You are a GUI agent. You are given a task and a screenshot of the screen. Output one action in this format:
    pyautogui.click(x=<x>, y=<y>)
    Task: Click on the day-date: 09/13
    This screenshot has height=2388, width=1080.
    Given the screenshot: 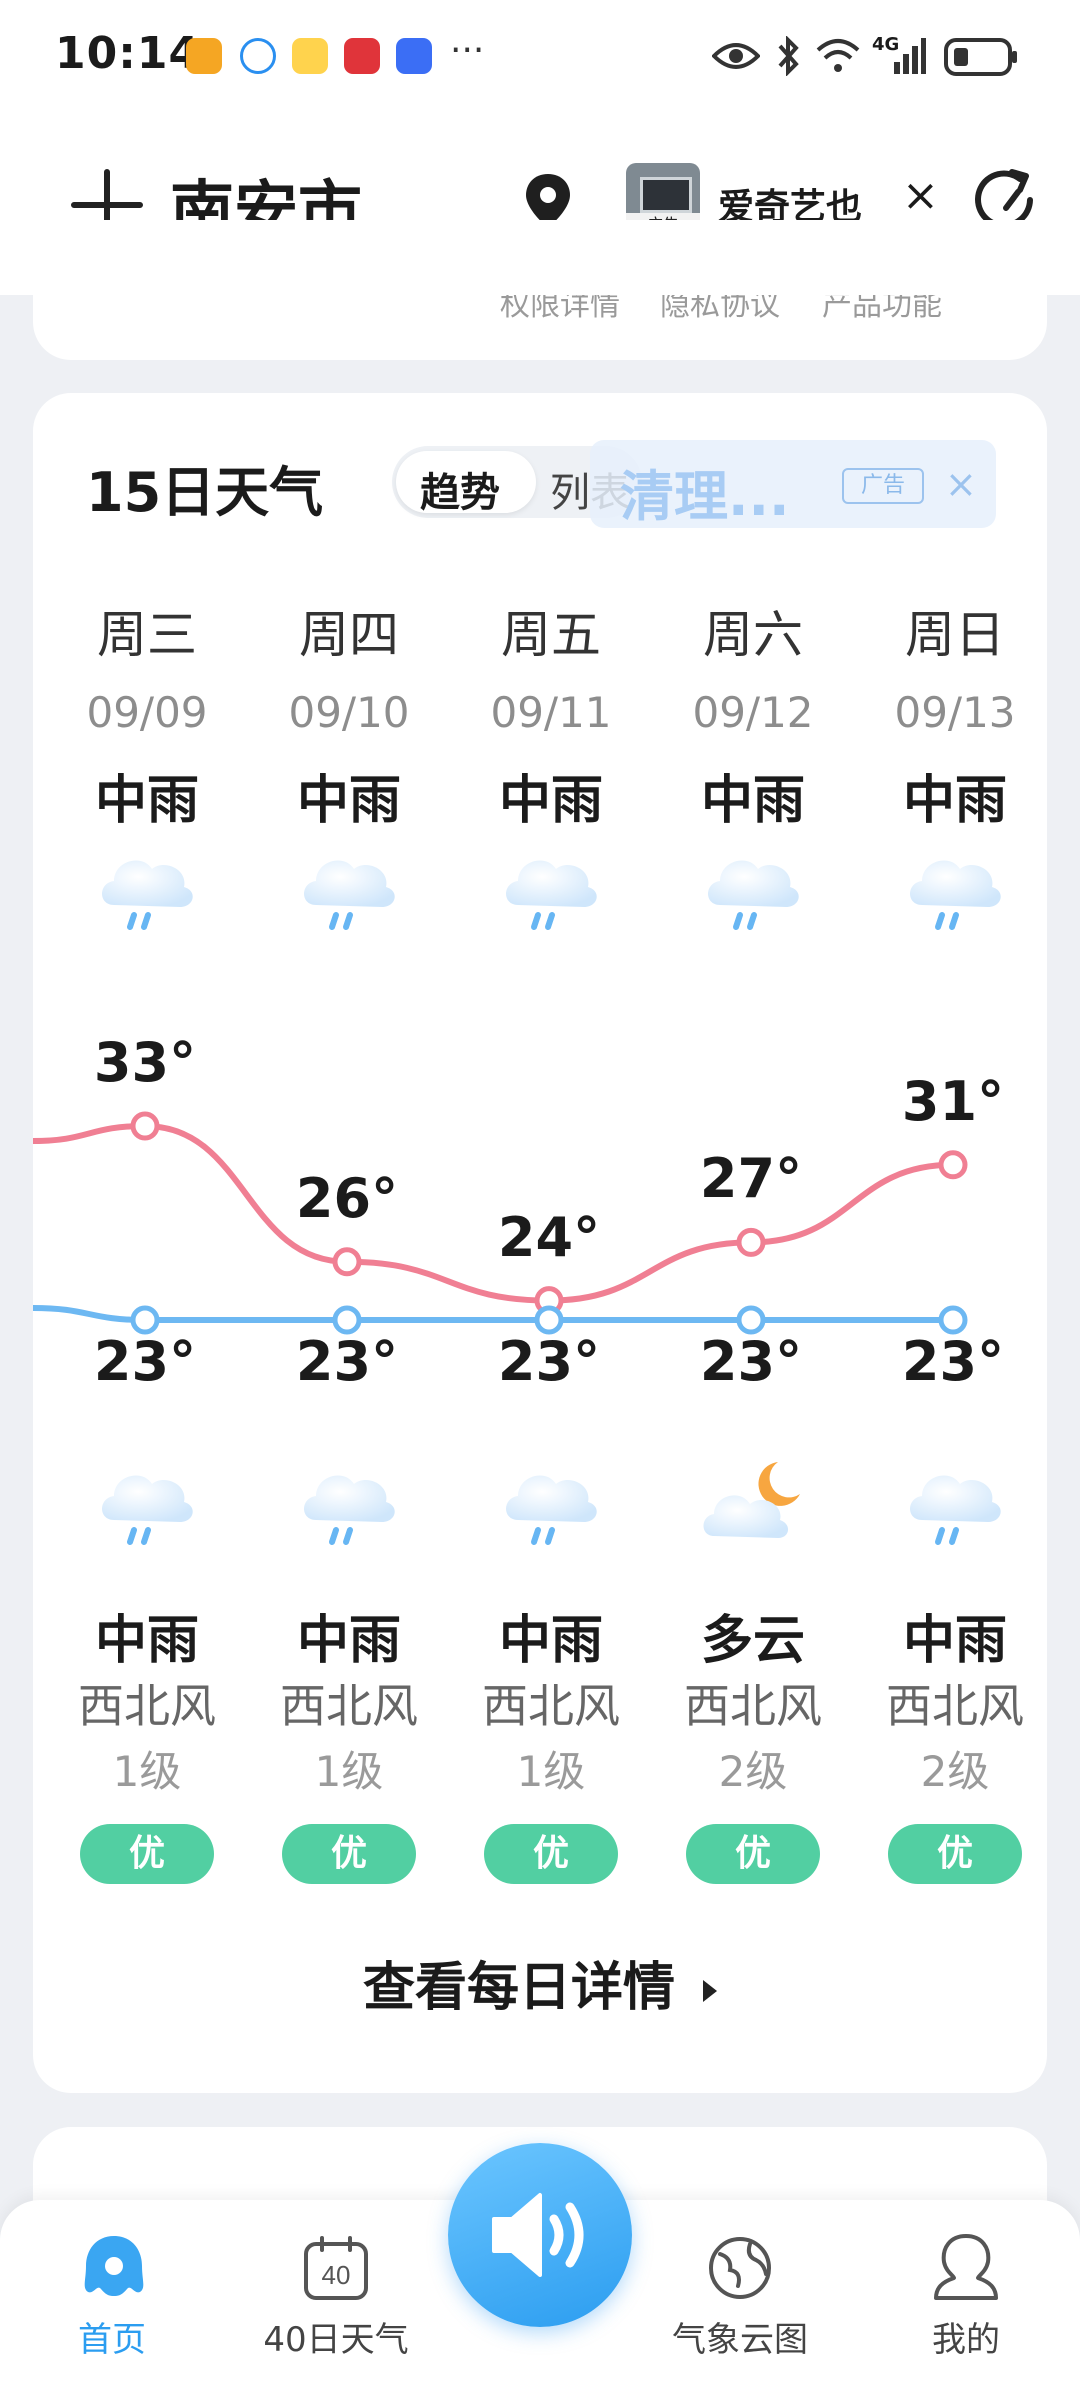 What is the action you would take?
    pyautogui.click(x=955, y=712)
    